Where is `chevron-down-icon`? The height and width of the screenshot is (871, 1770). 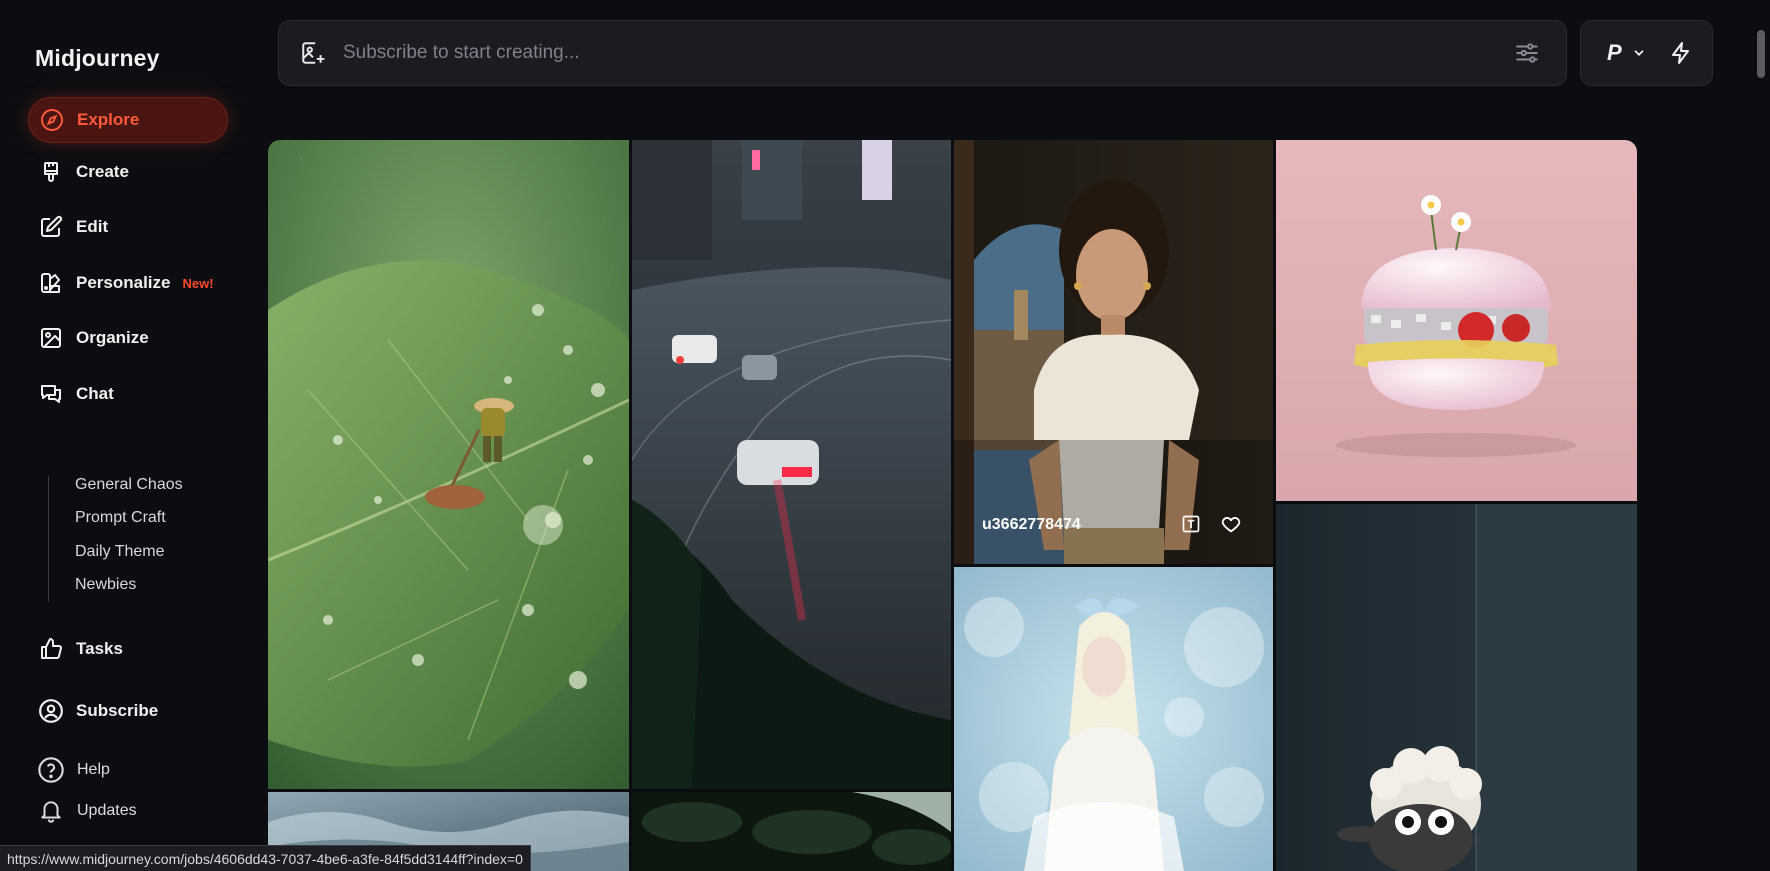 chevron-down-icon is located at coordinates (1639, 53).